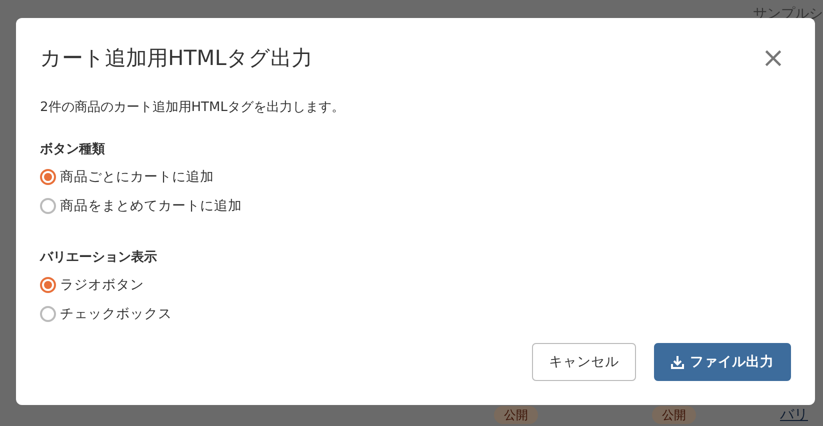 The height and width of the screenshot is (426, 823). I want to click on option-label: チェックボックス, so click(116, 313).